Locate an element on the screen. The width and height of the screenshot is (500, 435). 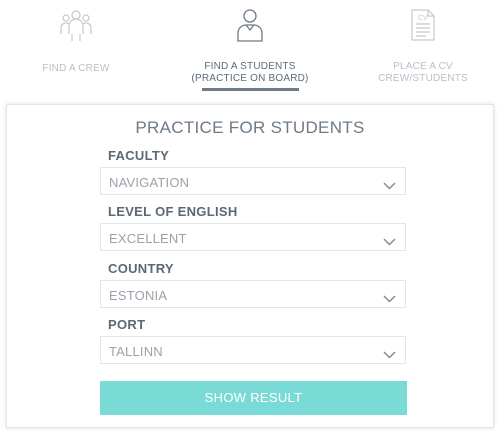
english-level-value: EXCELLENT is located at coordinates (148, 238).